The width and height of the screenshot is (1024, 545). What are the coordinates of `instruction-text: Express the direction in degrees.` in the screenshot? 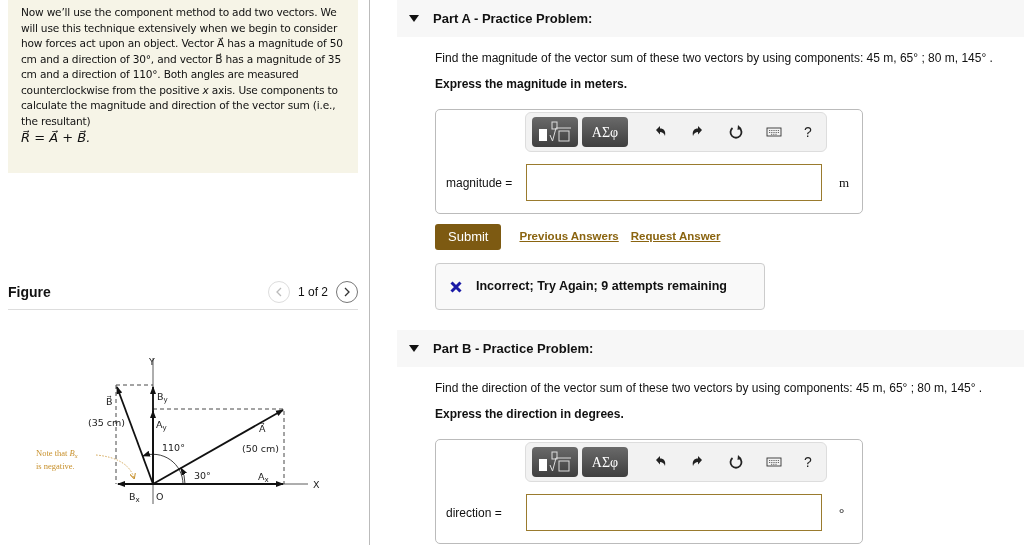 It's located at (530, 414).